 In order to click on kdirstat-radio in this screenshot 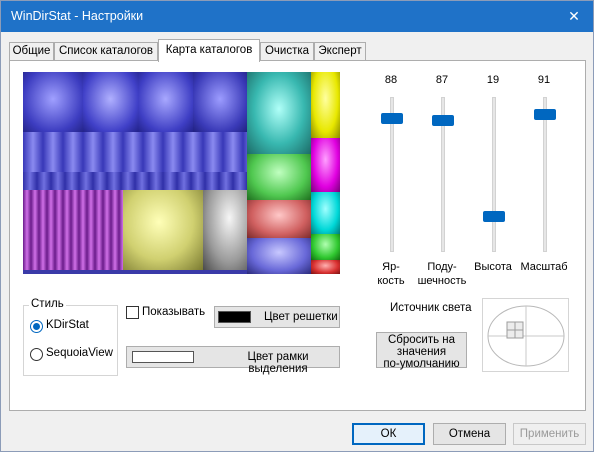, I will do `click(36, 326)`.